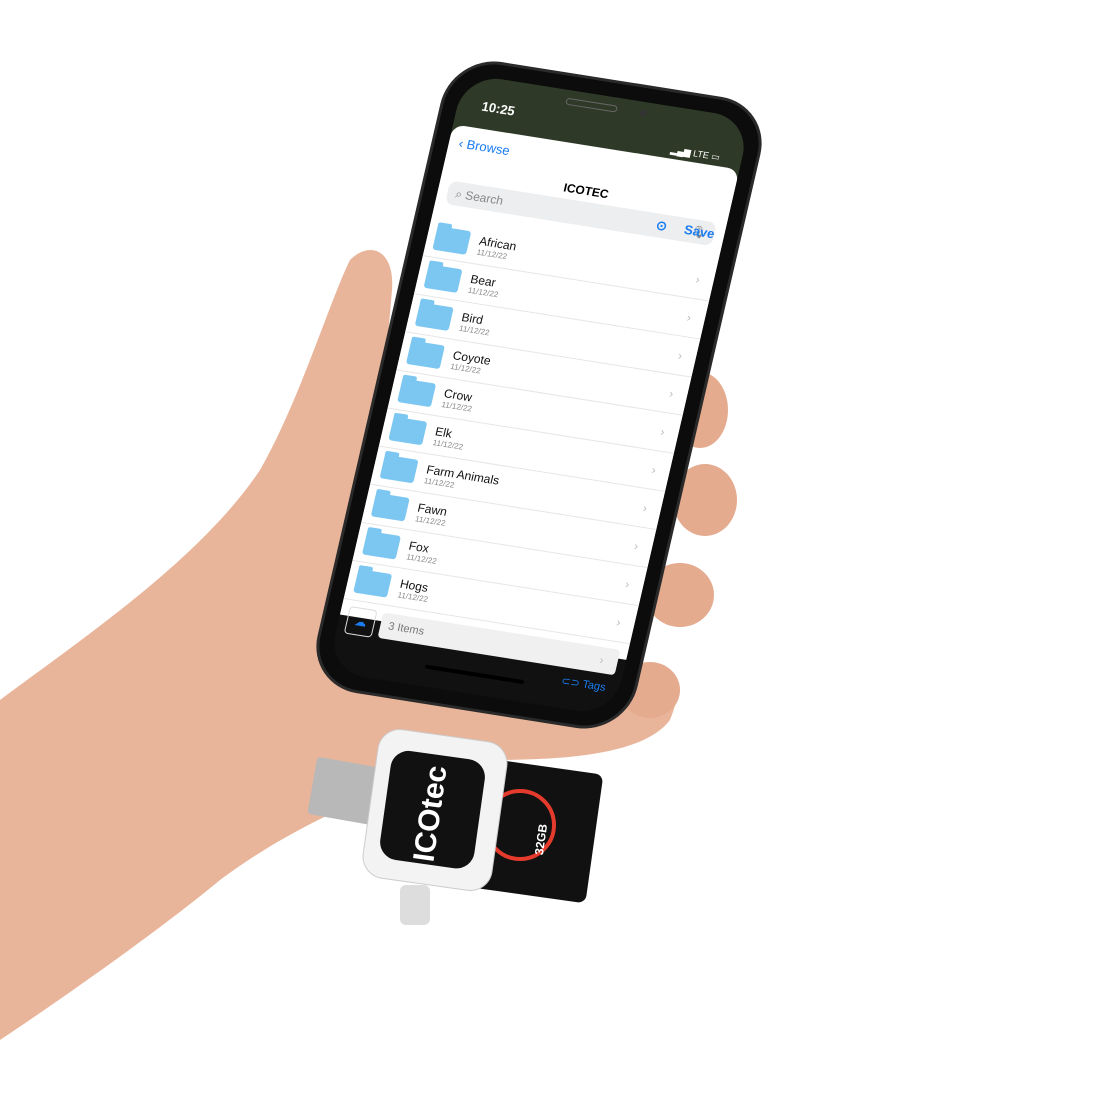  I want to click on folder-text: Fawn 11/12/22, so click(431, 513).